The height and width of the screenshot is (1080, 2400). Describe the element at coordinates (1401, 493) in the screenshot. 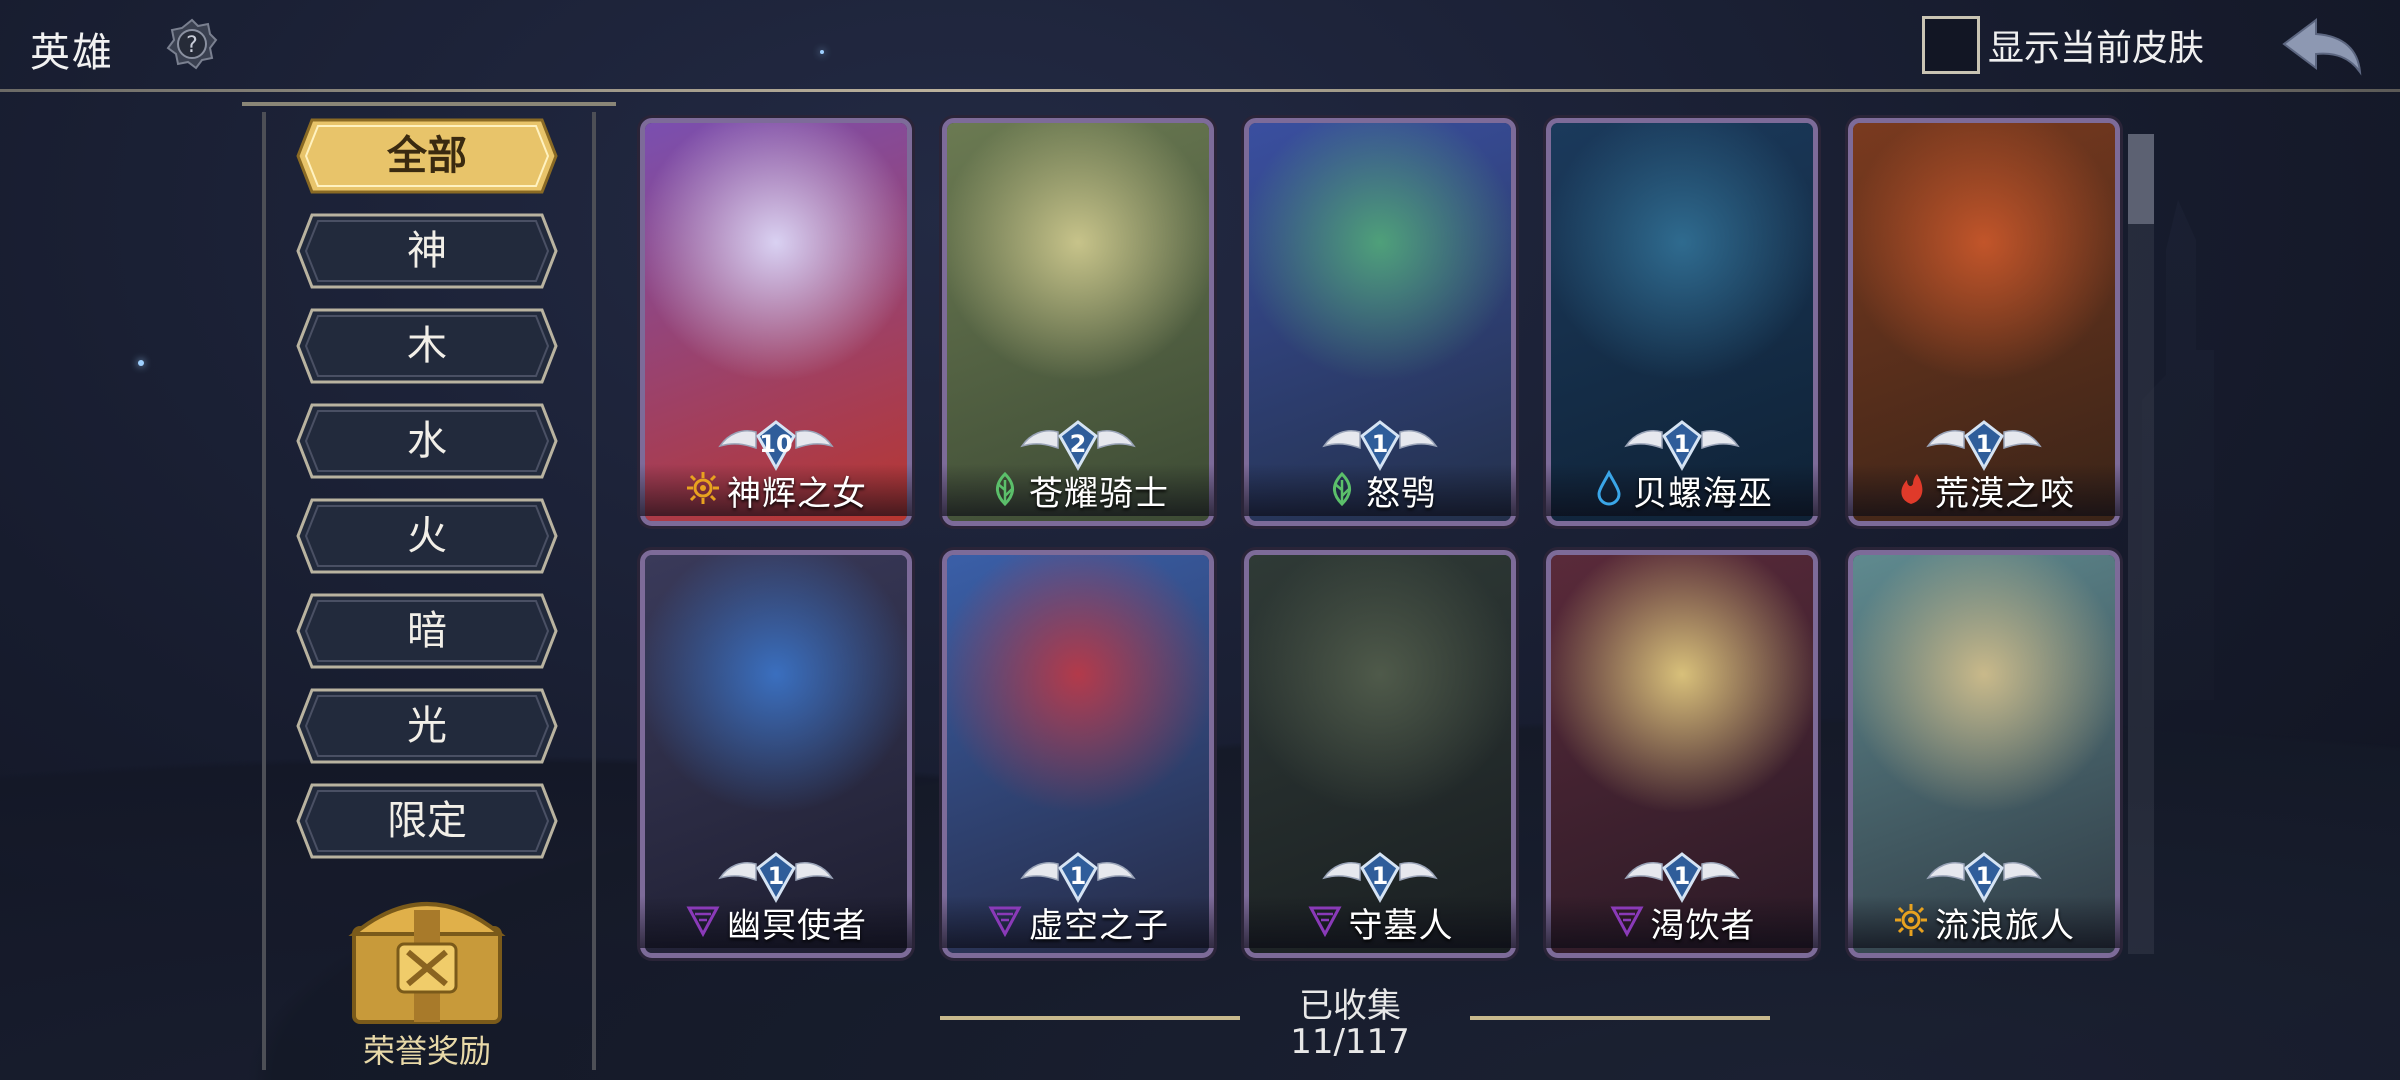

I see `hero-name: 怒鸮` at that location.